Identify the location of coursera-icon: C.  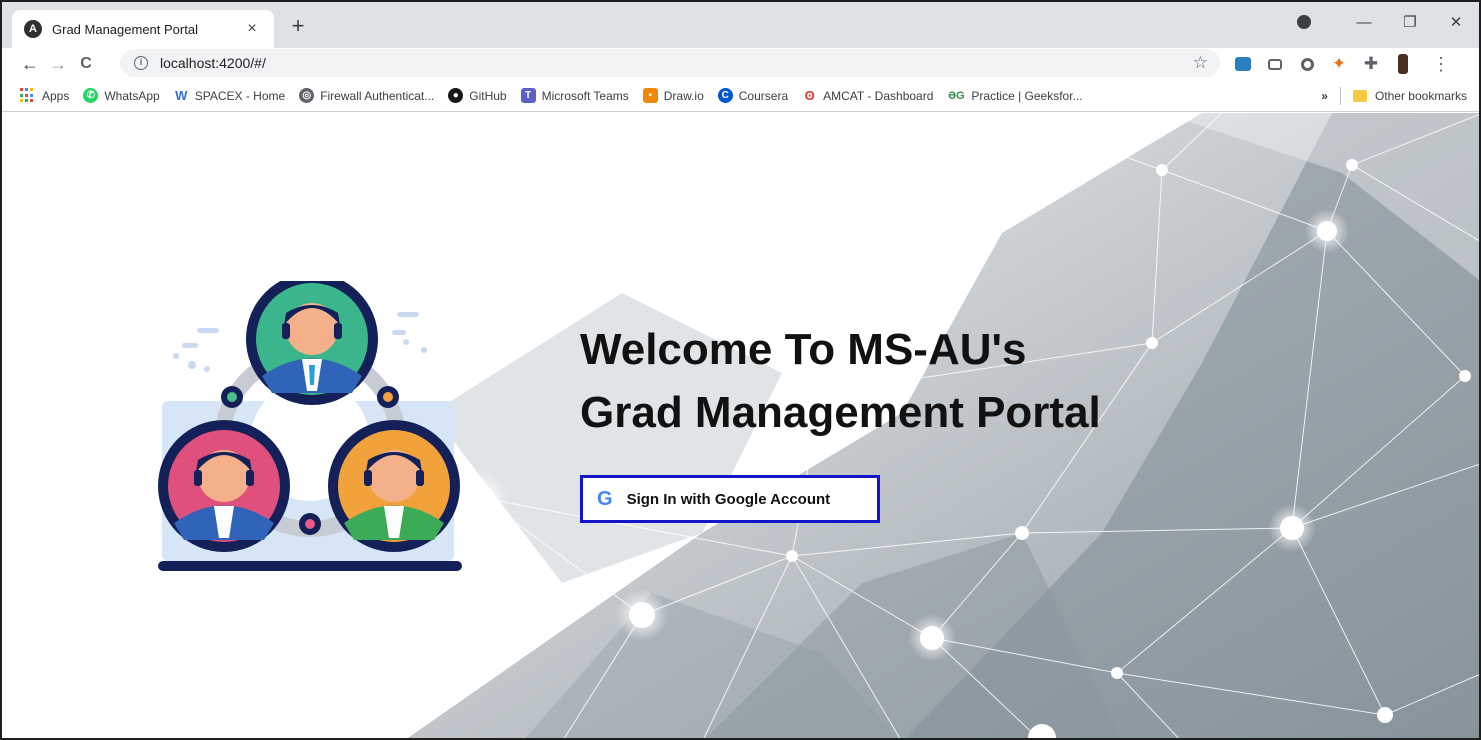
(725, 95).